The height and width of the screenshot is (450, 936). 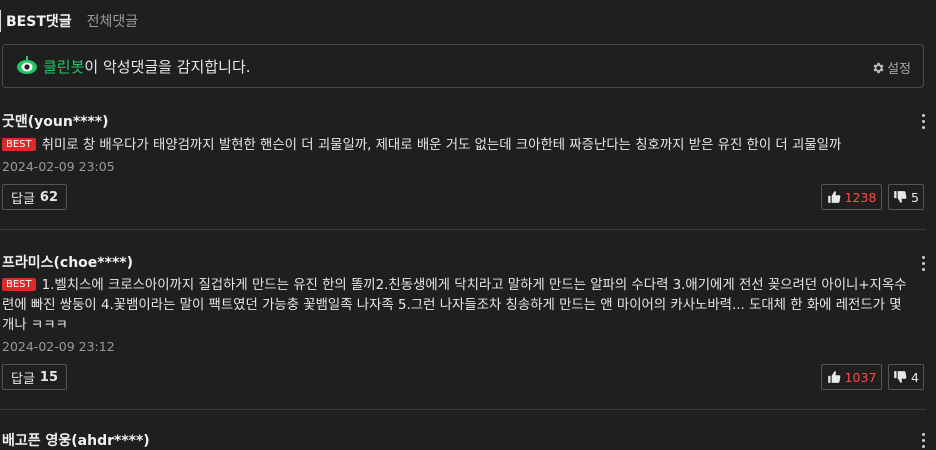 I want to click on like-button: 1037, so click(x=851, y=377).